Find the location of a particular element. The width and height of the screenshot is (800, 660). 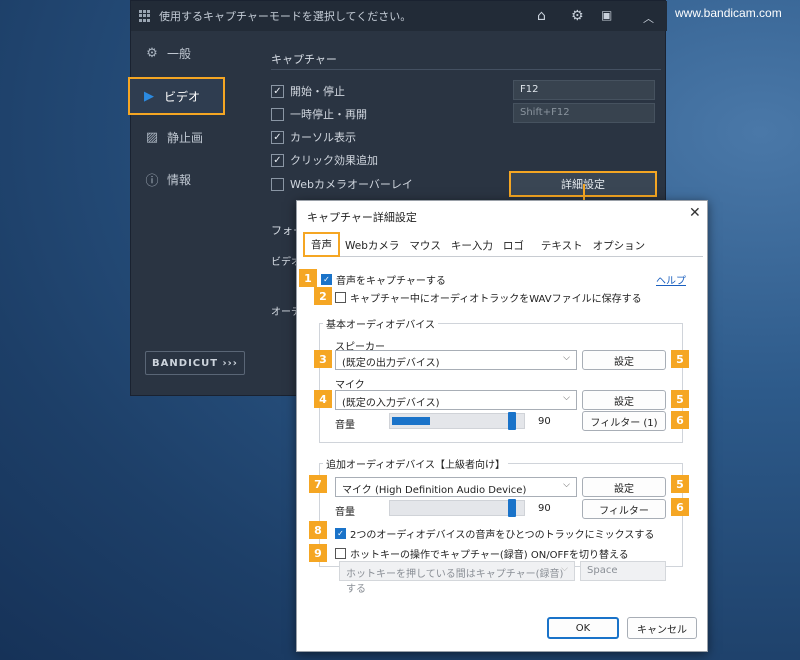

extra-device-select: マイク (High Definition Audio Device) ⌵ is located at coordinates (456, 487).